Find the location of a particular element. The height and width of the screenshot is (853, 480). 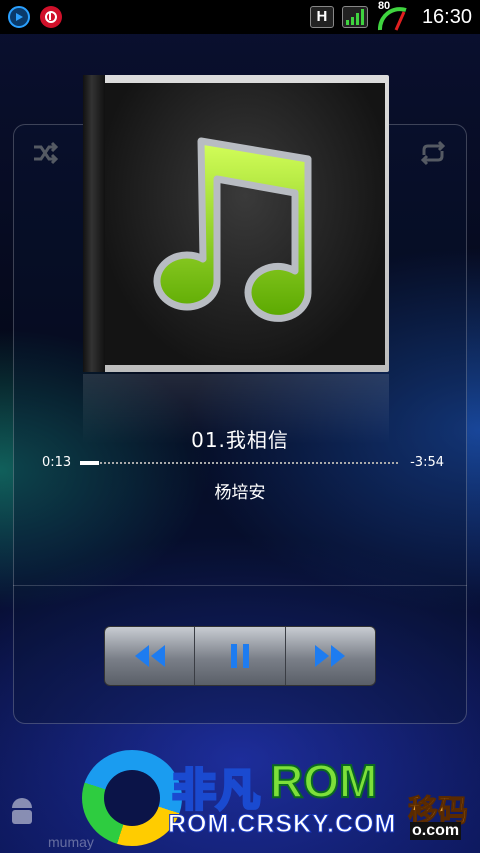

track-title: 01.我相信 is located at coordinates (240, 440).